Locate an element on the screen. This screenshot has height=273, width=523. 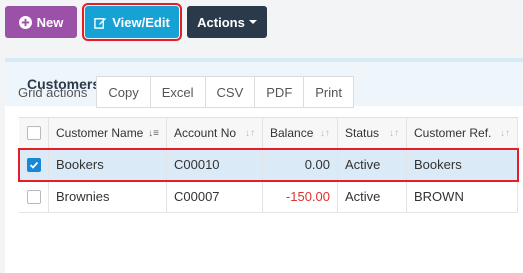
cell-customer-name: Brownies is located at coordinates (108, 196).